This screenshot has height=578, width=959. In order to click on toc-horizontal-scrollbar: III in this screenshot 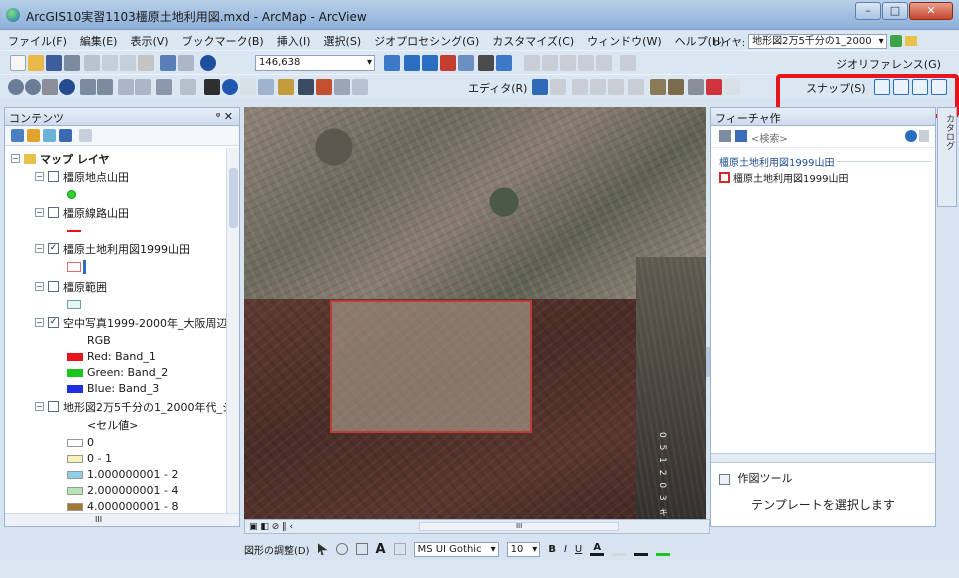, I will do `click(122, 519)`.